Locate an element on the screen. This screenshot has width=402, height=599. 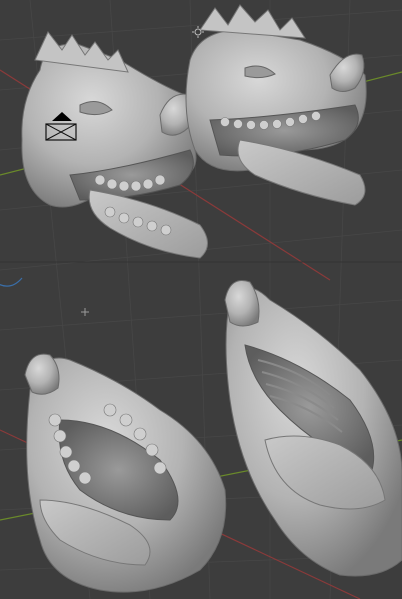
empty-object-icon is located at coordinates (85, 312).